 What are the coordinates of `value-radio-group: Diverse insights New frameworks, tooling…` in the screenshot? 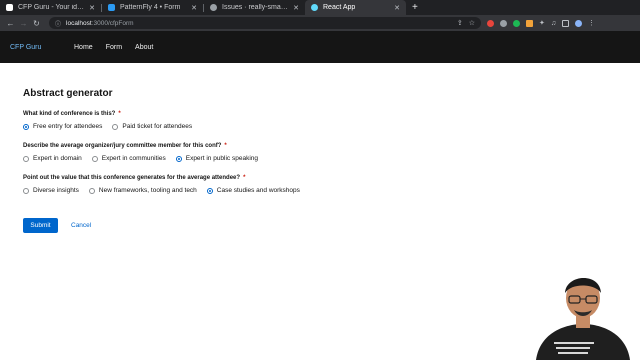 It's located at (166, 190).